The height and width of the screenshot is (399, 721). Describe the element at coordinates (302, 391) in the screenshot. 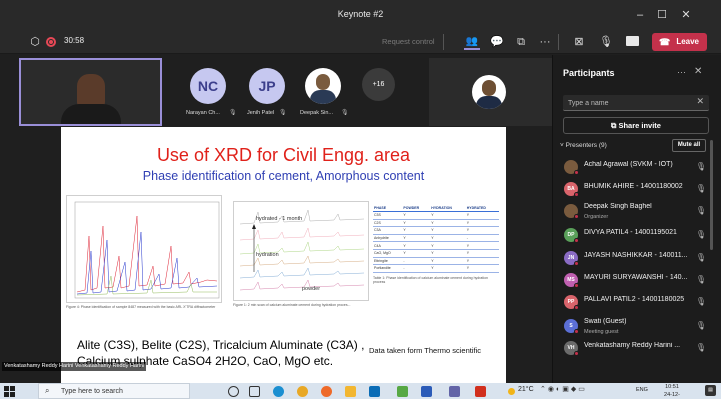

I see `chrome-icon` at that location.